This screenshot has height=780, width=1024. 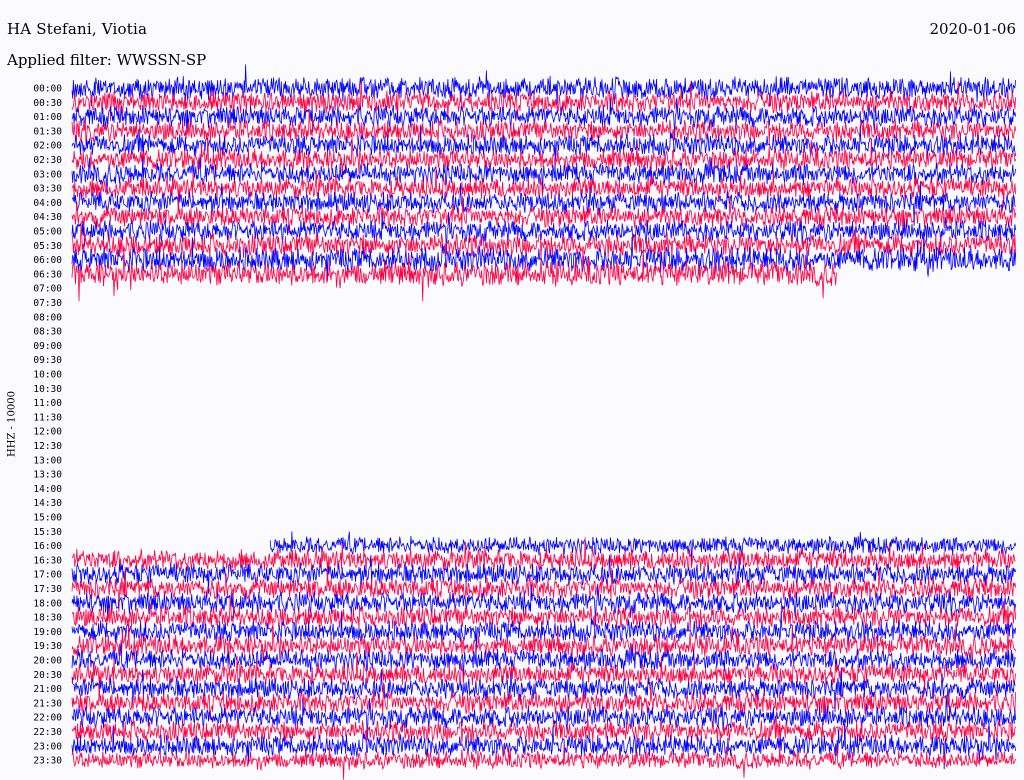 What do you see at coordinates (47, 274) in the screenshot?
I see `row-time-label: 06:30` at bounding box center [47, 274].